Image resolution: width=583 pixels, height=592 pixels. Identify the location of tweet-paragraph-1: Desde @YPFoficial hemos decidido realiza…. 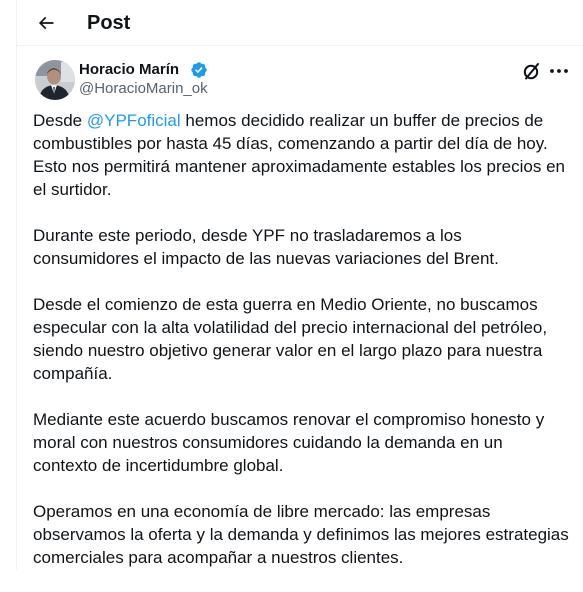
(299, 155).